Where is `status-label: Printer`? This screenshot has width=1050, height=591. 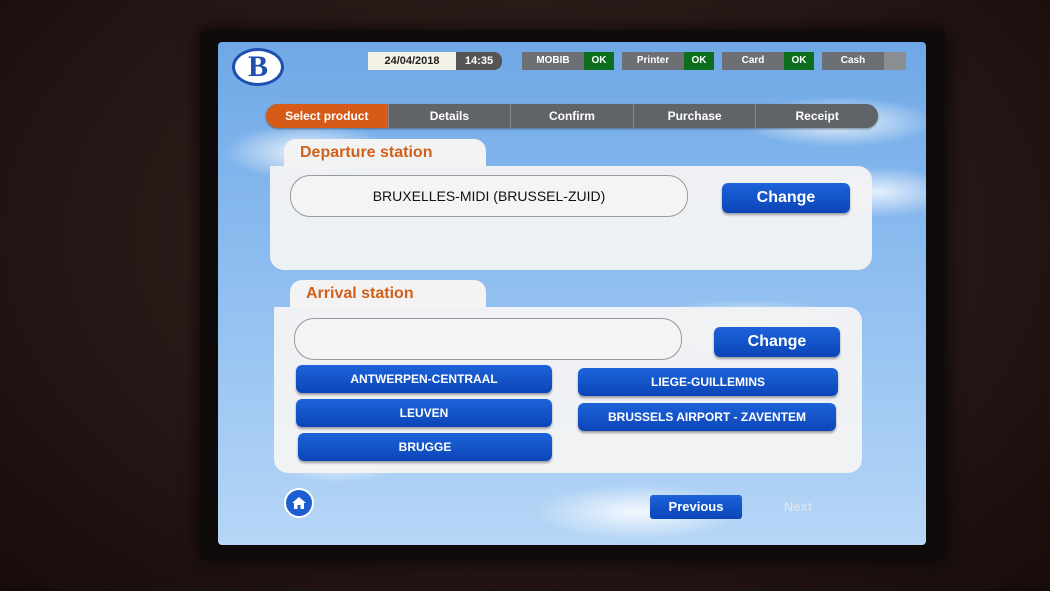 status-label: Printer is located at coordinates (653, 61).